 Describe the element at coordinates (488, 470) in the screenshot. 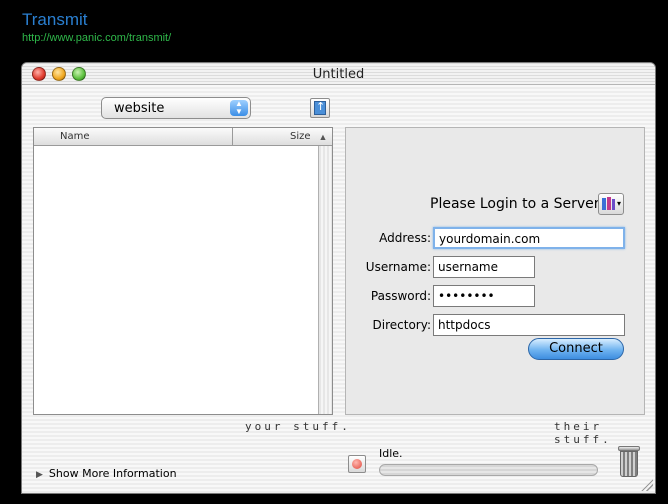

I see `progress-bar` at that location.